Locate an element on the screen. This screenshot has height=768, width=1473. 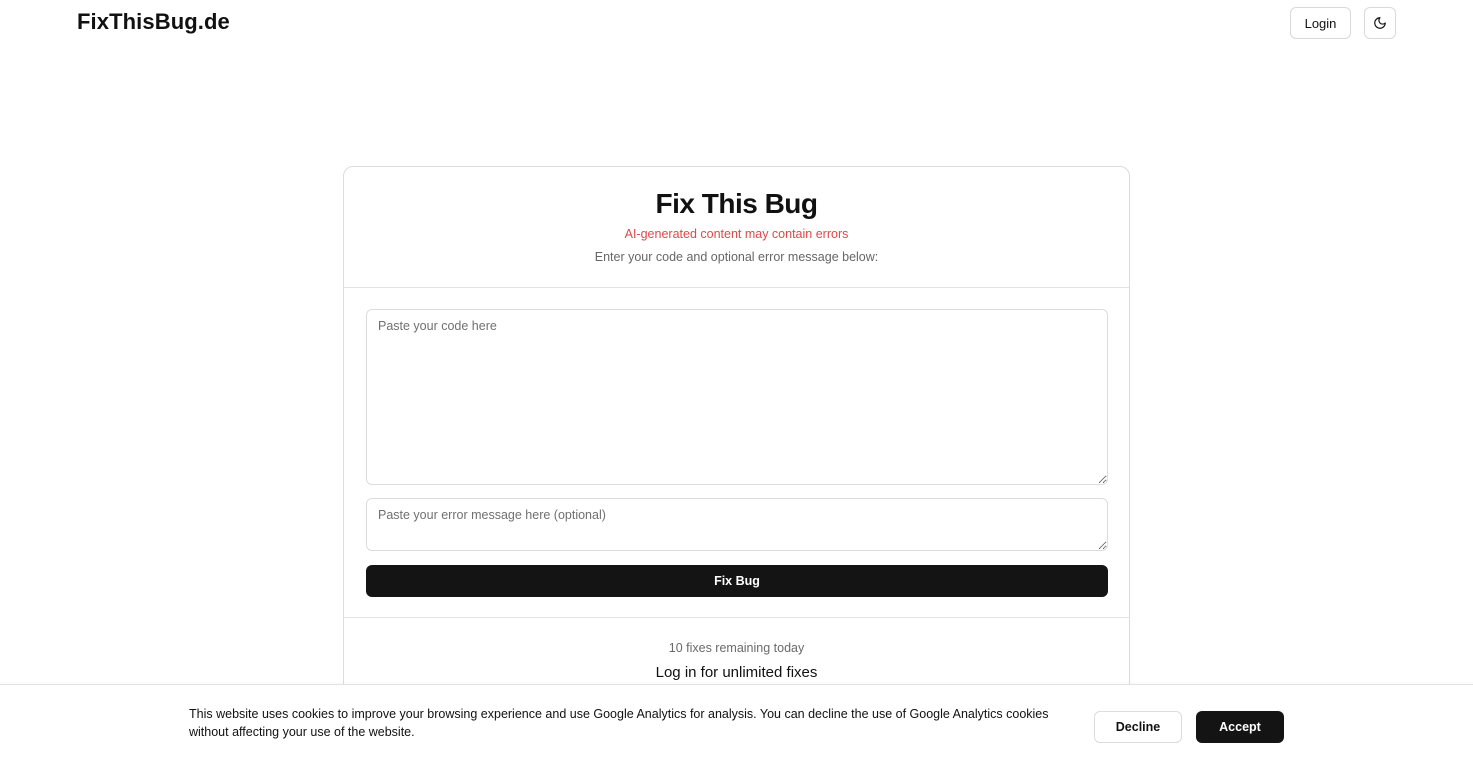
decline-cookies-button: Decline is located at coordinates (1138, 727).